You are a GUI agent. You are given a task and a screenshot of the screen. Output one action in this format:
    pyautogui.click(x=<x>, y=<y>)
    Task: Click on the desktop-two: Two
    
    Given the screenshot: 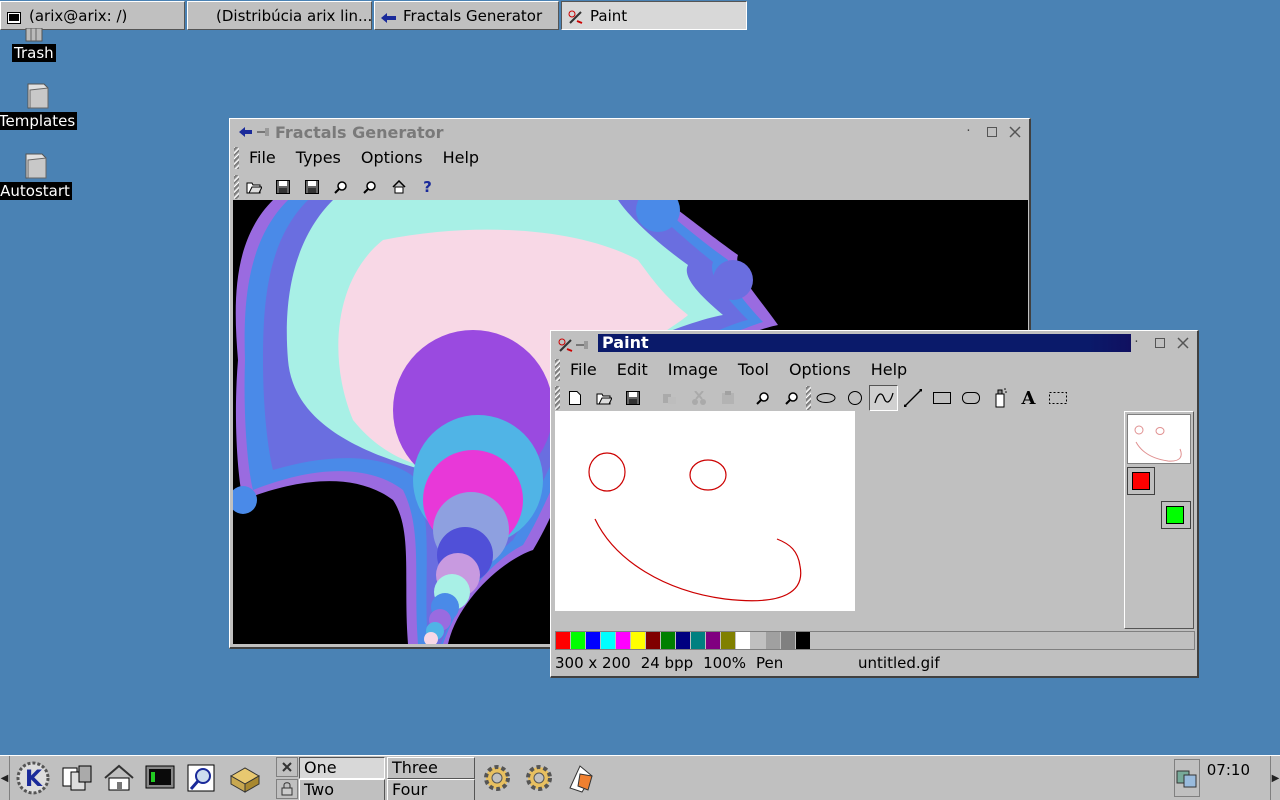 What is the action you would take?
    pyautogui.click(x=342, y=789)
    